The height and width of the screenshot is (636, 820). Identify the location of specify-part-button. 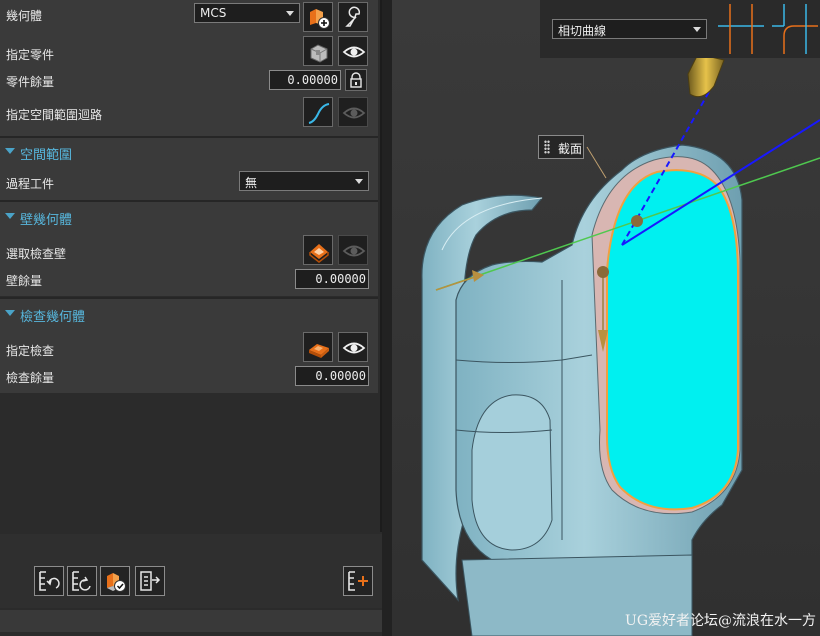
(318, 51).